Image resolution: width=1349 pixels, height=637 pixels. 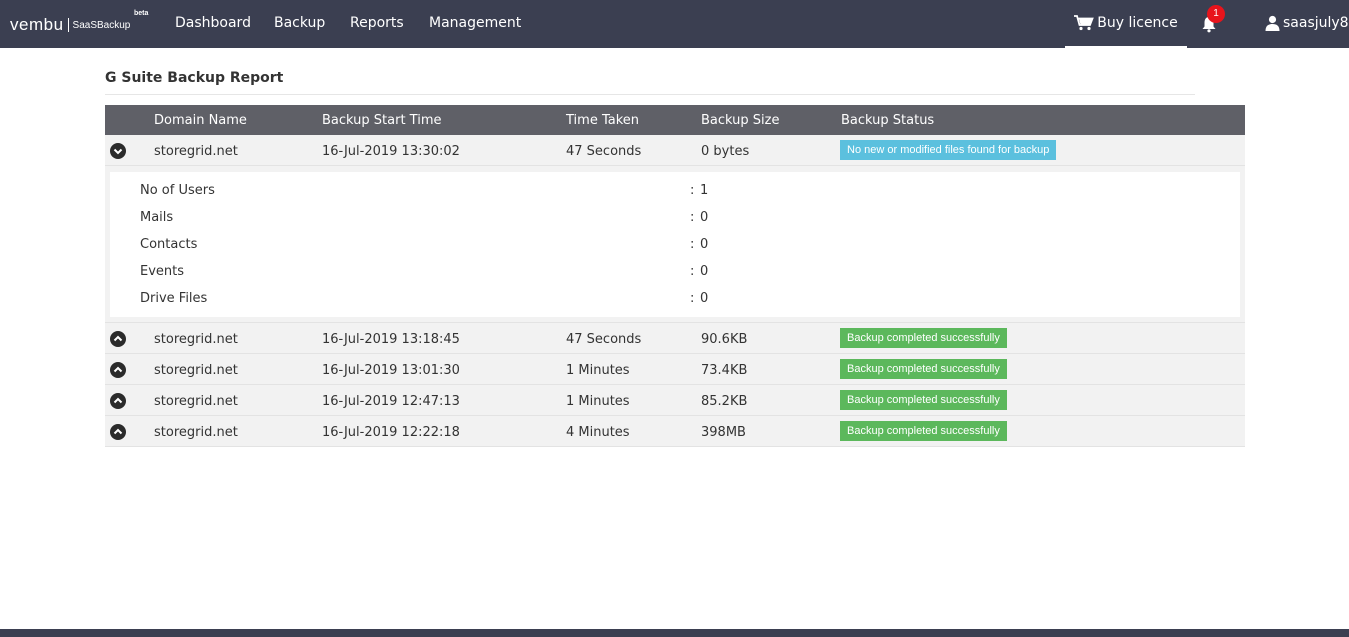 I want to click on time-taken: 4 Minutes, so click(x=598, y=432).